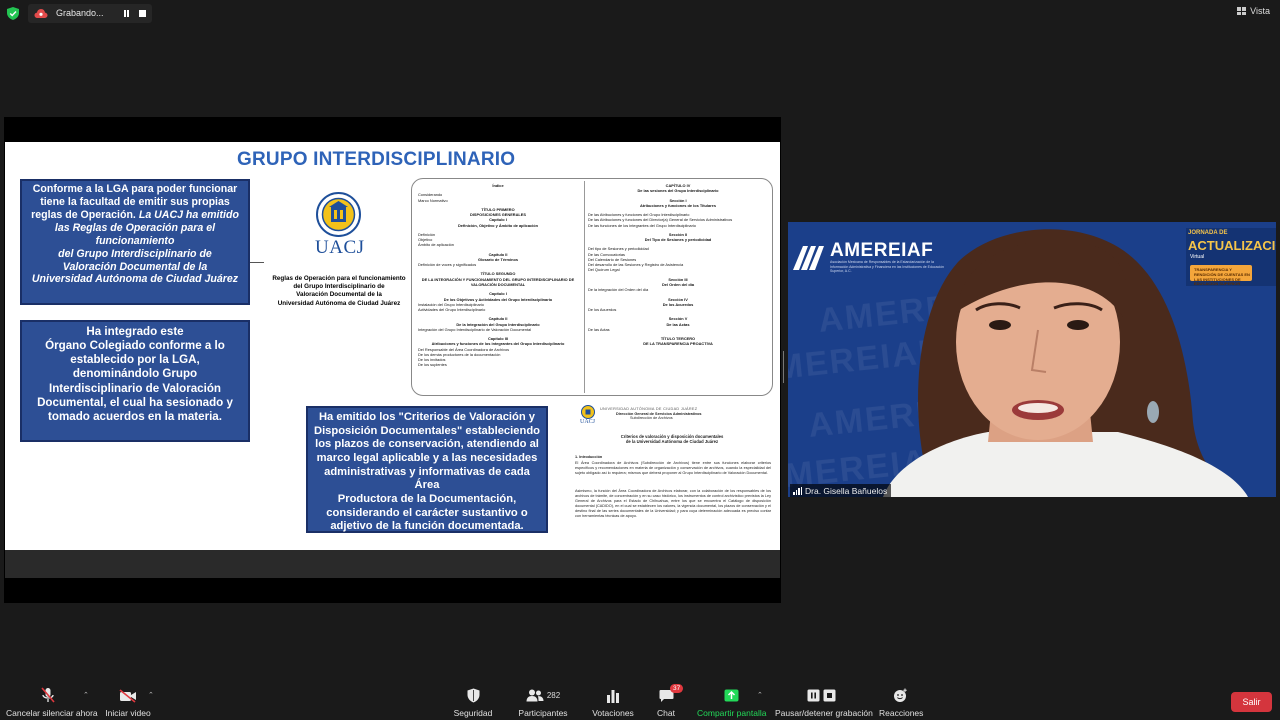  Describe the element at coordinates (535, 695) in the screenshot. I see `participants-icon` at that location.